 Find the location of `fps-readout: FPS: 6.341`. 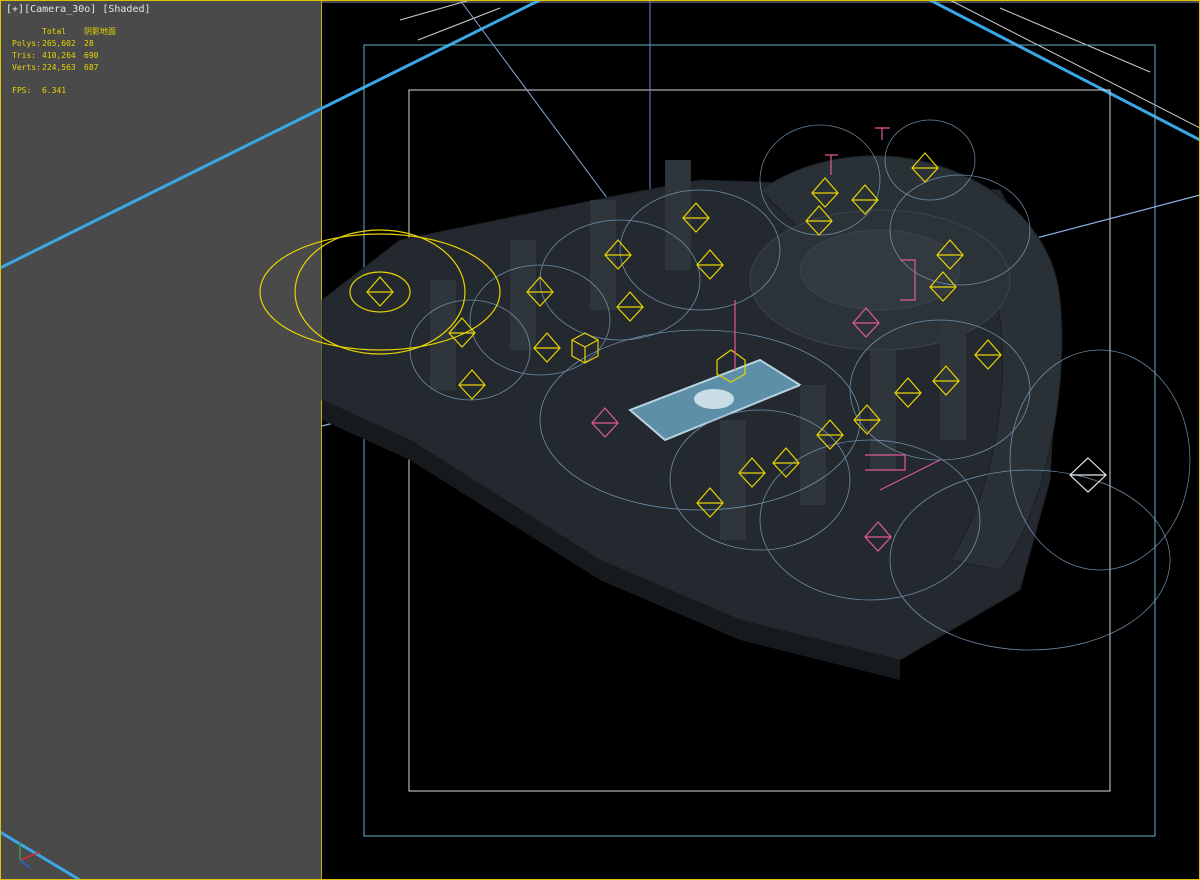

fps-readout: FPS: 6.341 is located at coordinates (39, 90).